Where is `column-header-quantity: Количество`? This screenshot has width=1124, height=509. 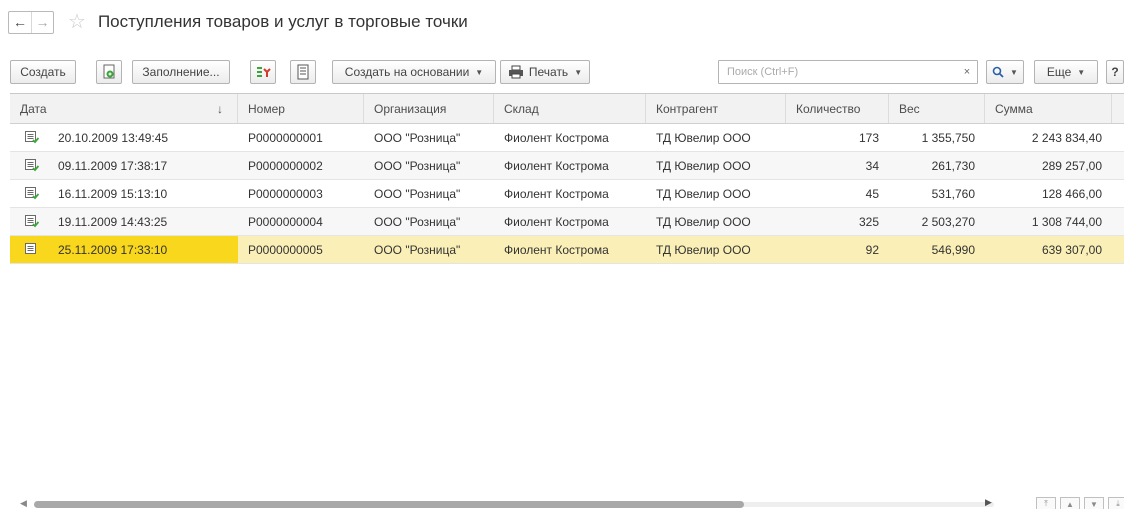
column-header-quantity: Количество is located at coordinates (837, 108).